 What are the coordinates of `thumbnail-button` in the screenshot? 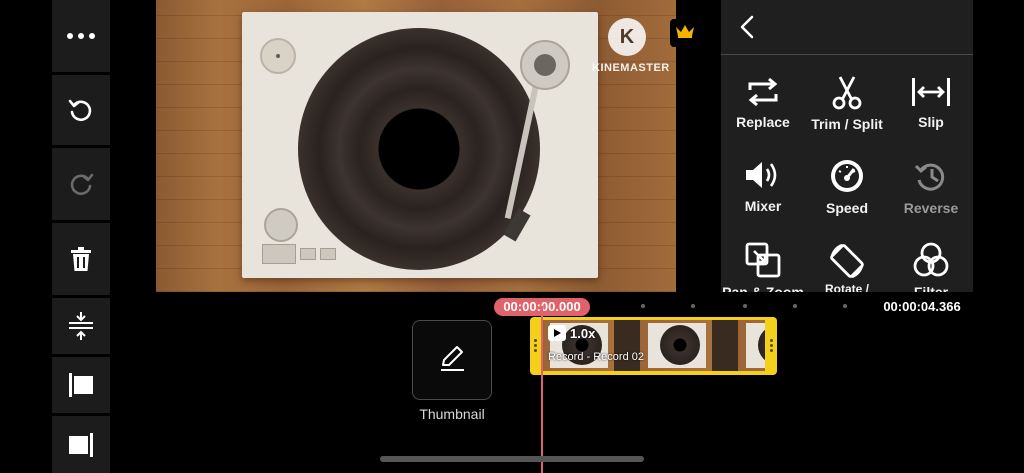 It's located at (452, 360).